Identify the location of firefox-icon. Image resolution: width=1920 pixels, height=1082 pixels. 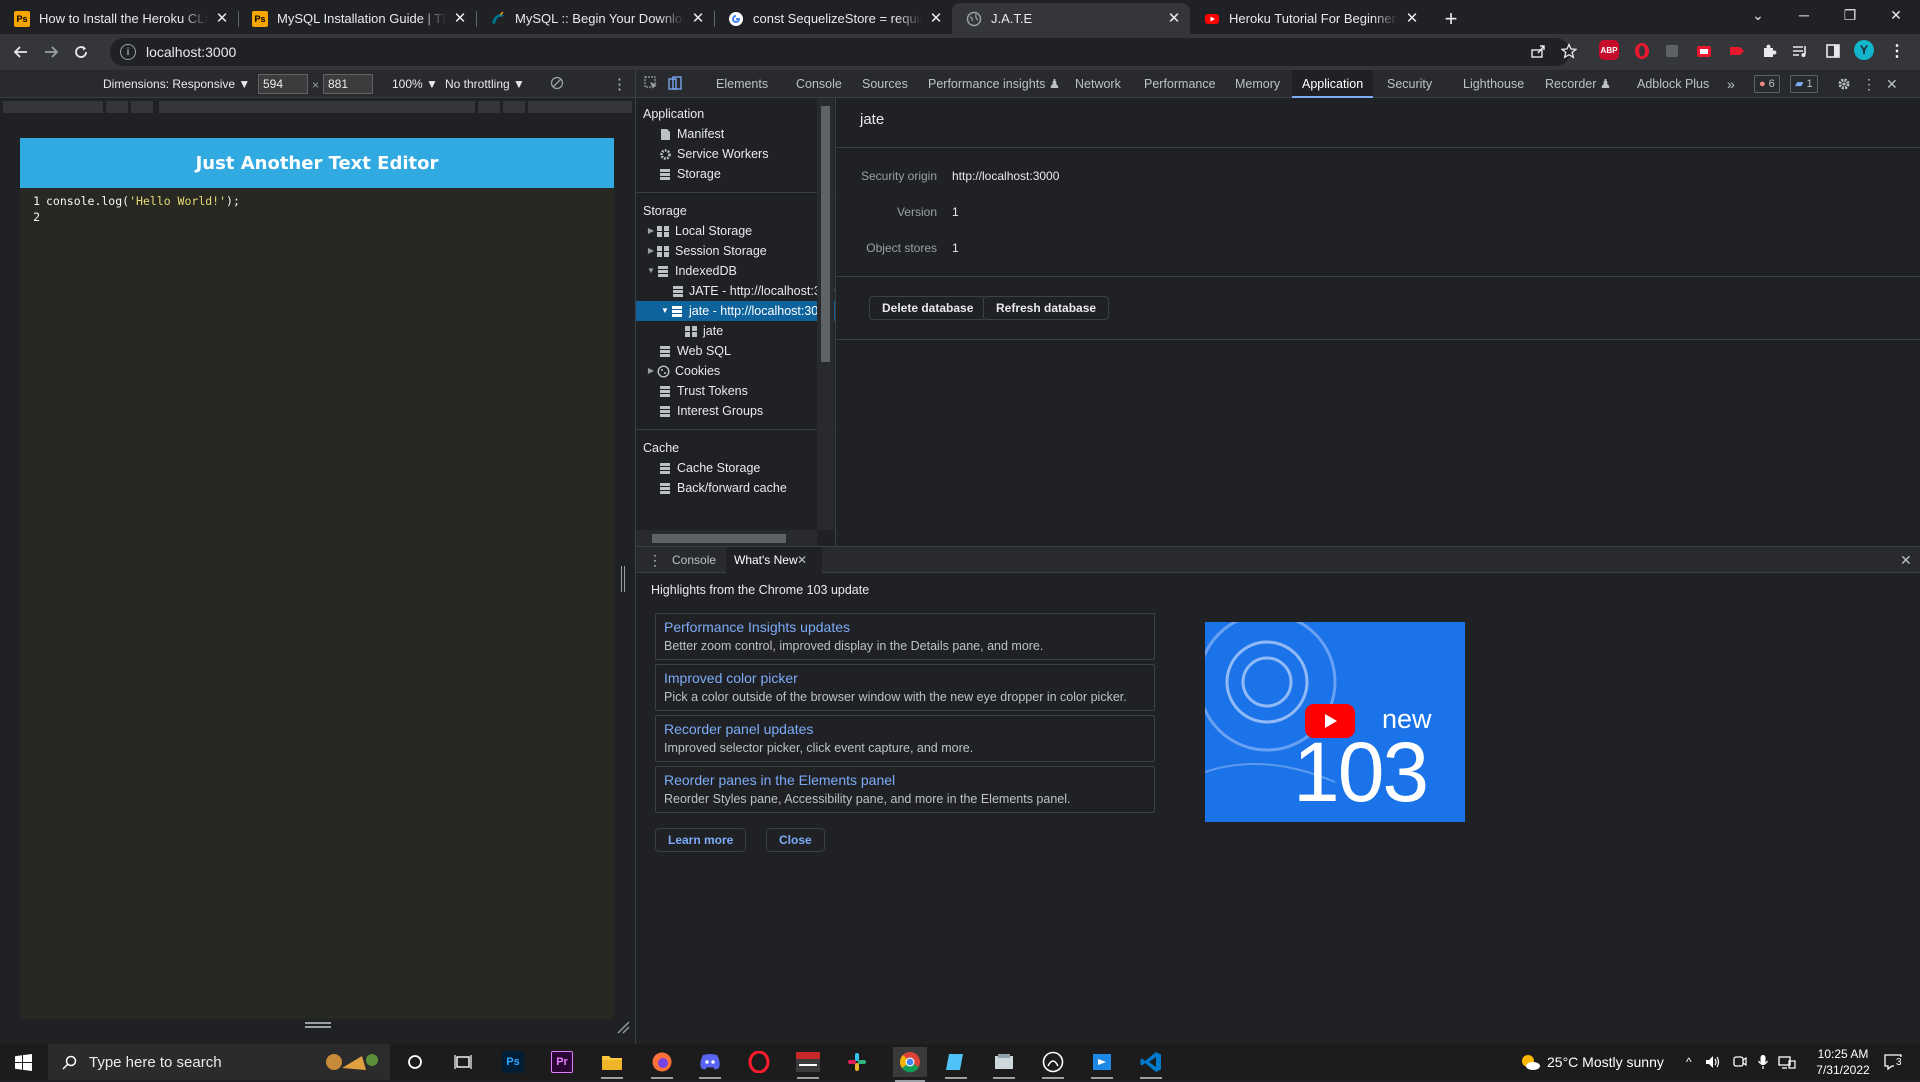
(662, 1064).